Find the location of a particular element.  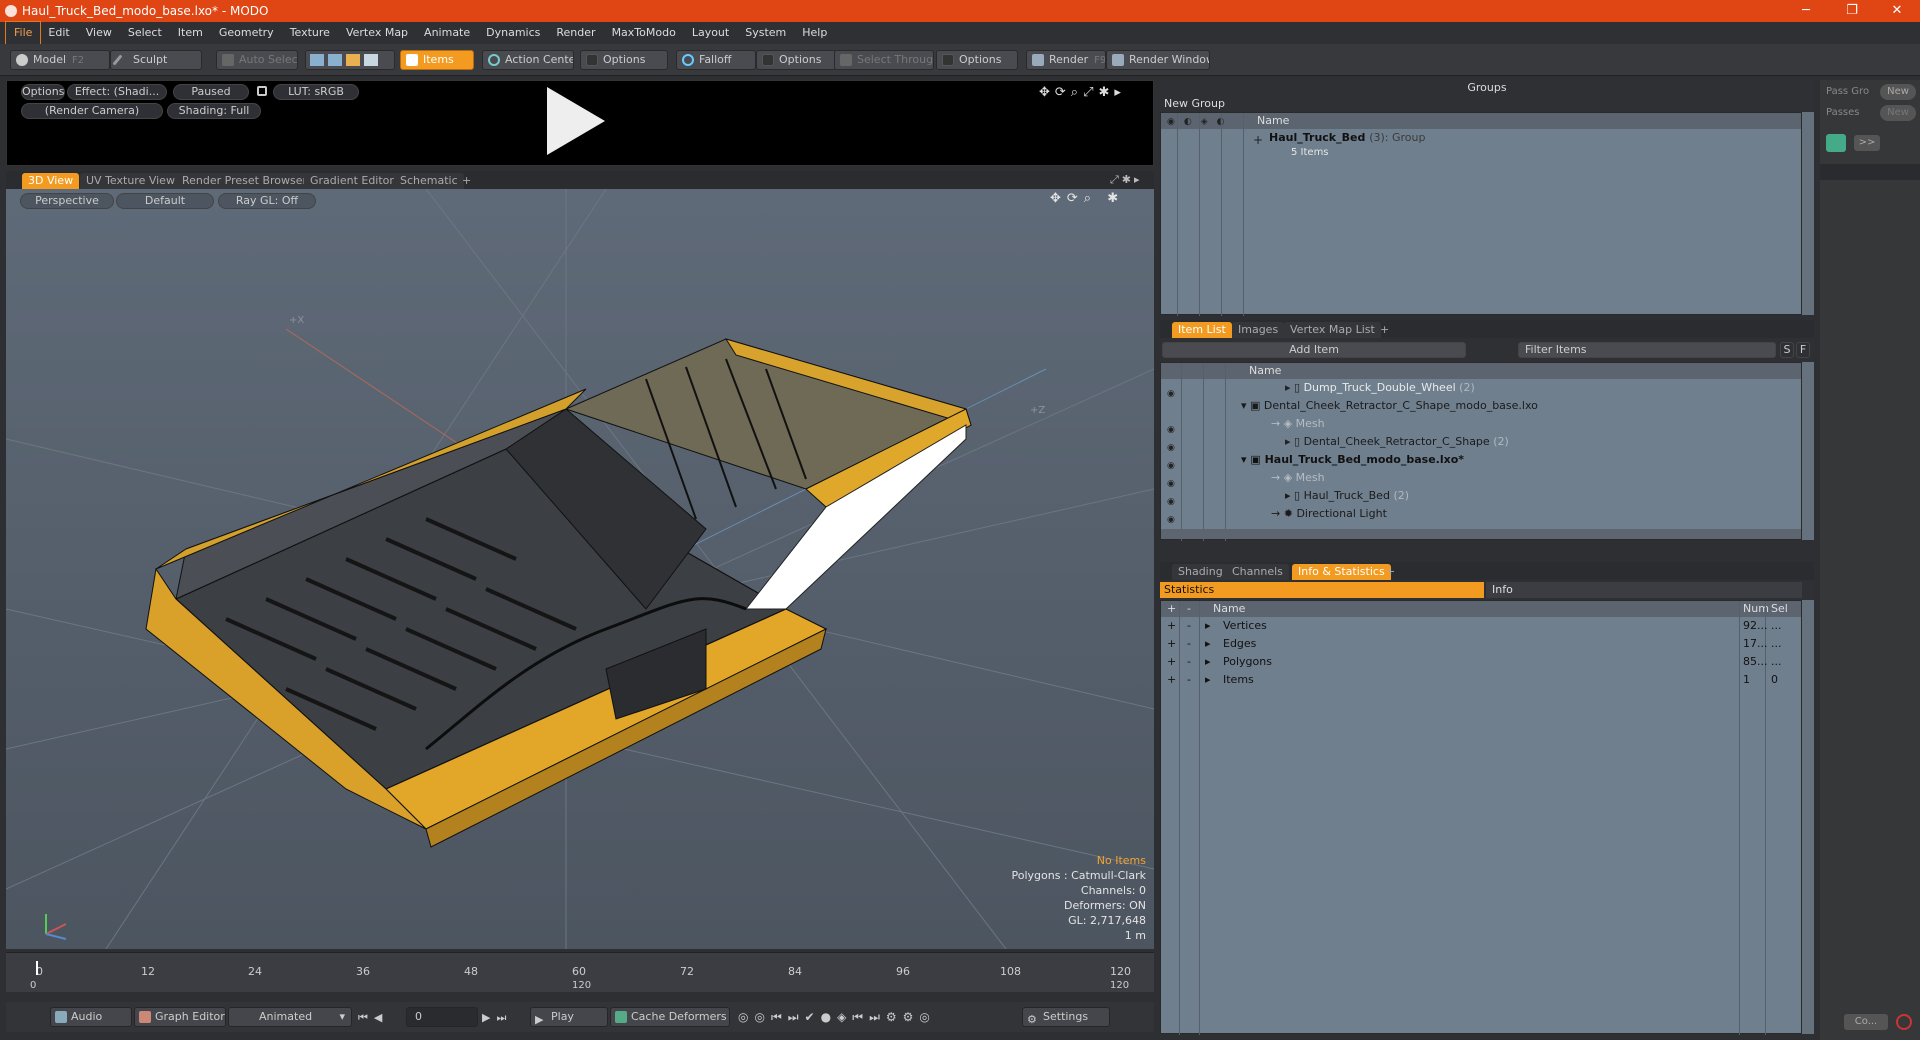

eye-icons: ◉ ◉ ◉ ◉ ◉ ◉ ◉ is located at coordinates (1171, 457).